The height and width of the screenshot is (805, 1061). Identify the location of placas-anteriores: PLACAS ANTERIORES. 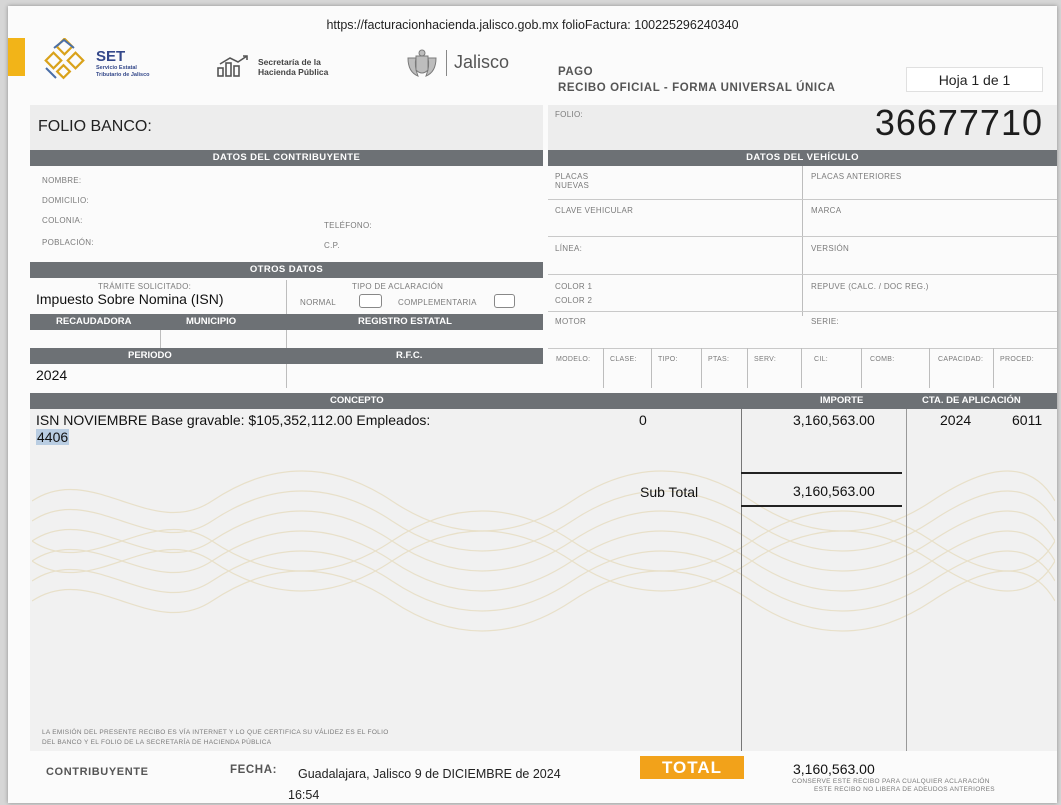
(856, 176).